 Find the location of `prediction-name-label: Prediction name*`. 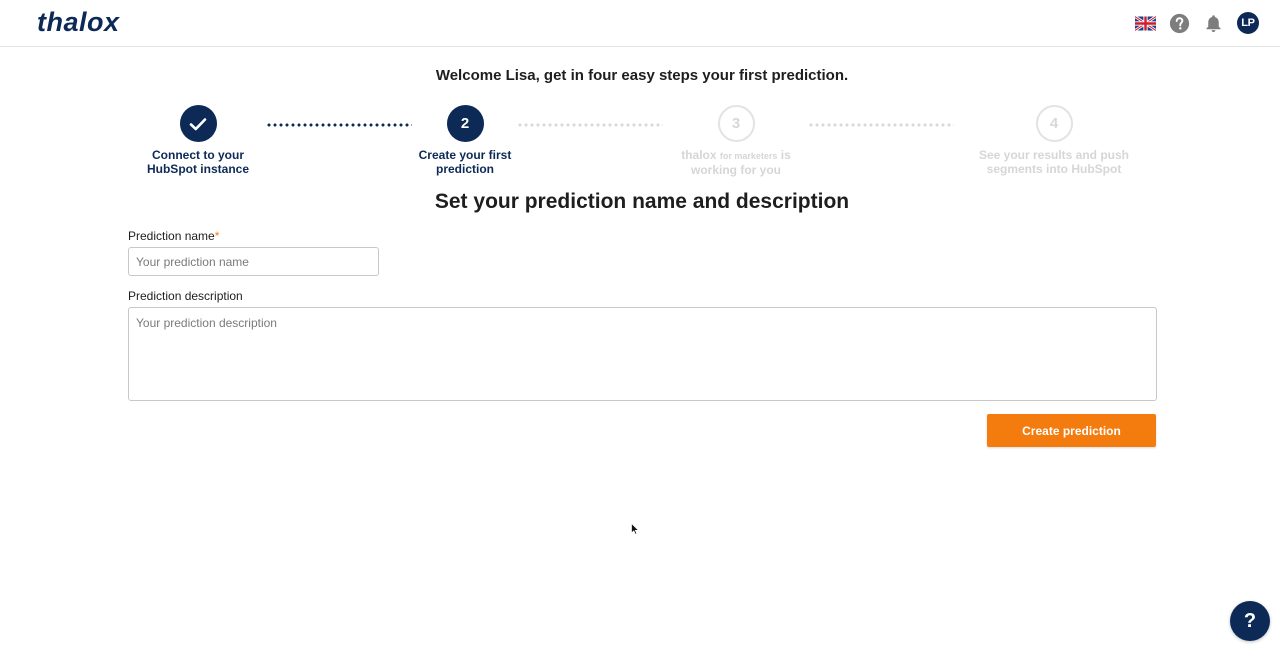

prediction-name-label: Prediction name* is located at coordinates (173, 236).